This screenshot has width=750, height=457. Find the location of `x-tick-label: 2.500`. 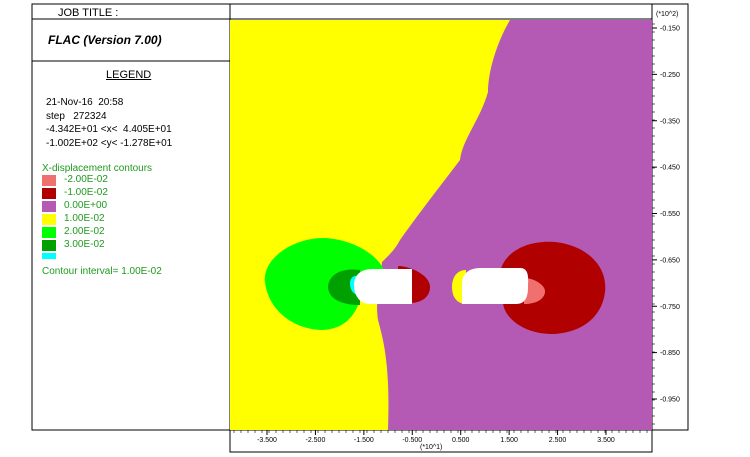

x-tick-label: 2.500 is located at coordinates (558, 440).